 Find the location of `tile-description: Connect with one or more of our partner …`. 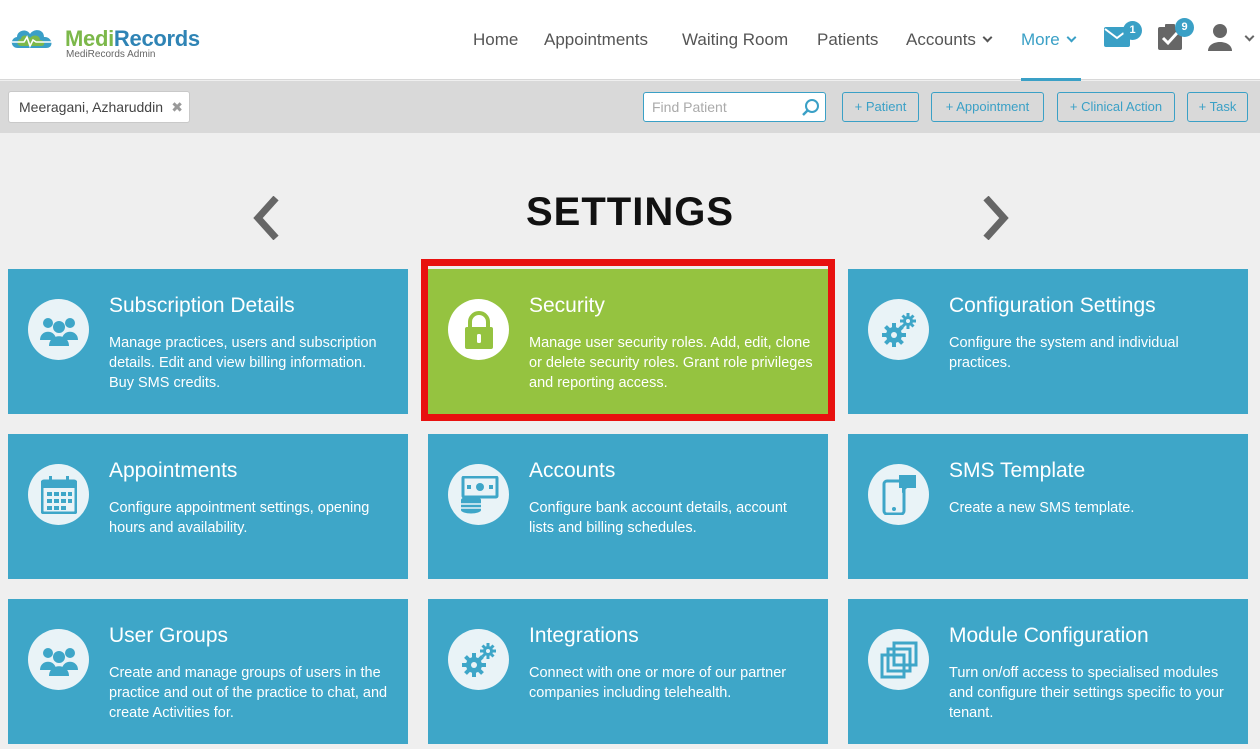

tile-description: Connect with one or more of our partner … is located at coordinates (658, 683).